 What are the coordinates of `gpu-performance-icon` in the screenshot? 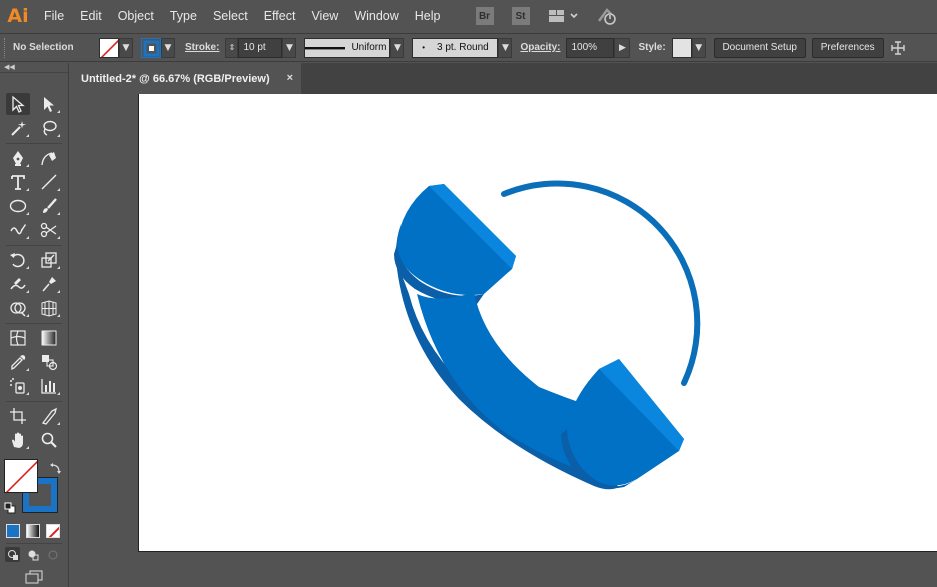 It's located at (607, 16).